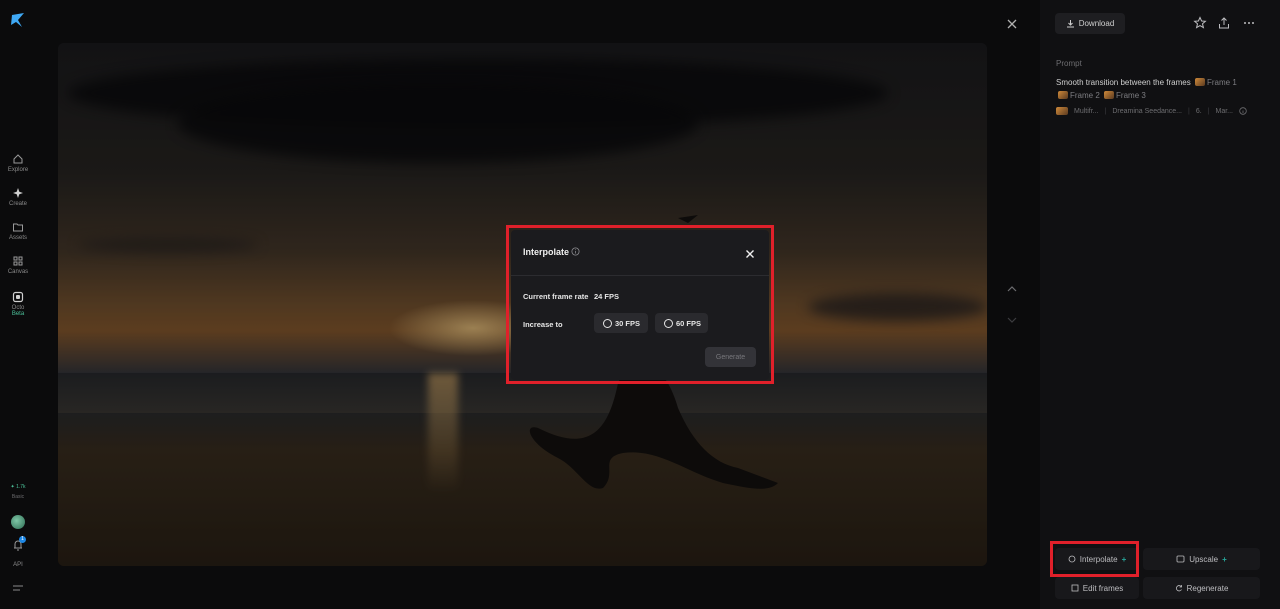 The height and width of the screenshot is (609, 1280). What do you see at coordinates (18, 565) in the screenshot?
I see `api-link: API` at bounding box center [18, 565].